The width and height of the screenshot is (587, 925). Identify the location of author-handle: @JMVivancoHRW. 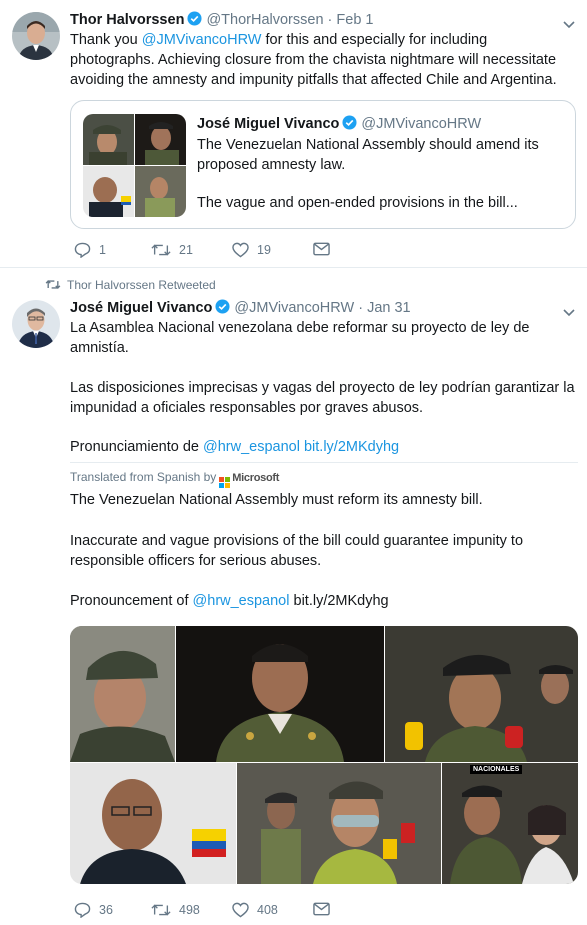
(294, 308).